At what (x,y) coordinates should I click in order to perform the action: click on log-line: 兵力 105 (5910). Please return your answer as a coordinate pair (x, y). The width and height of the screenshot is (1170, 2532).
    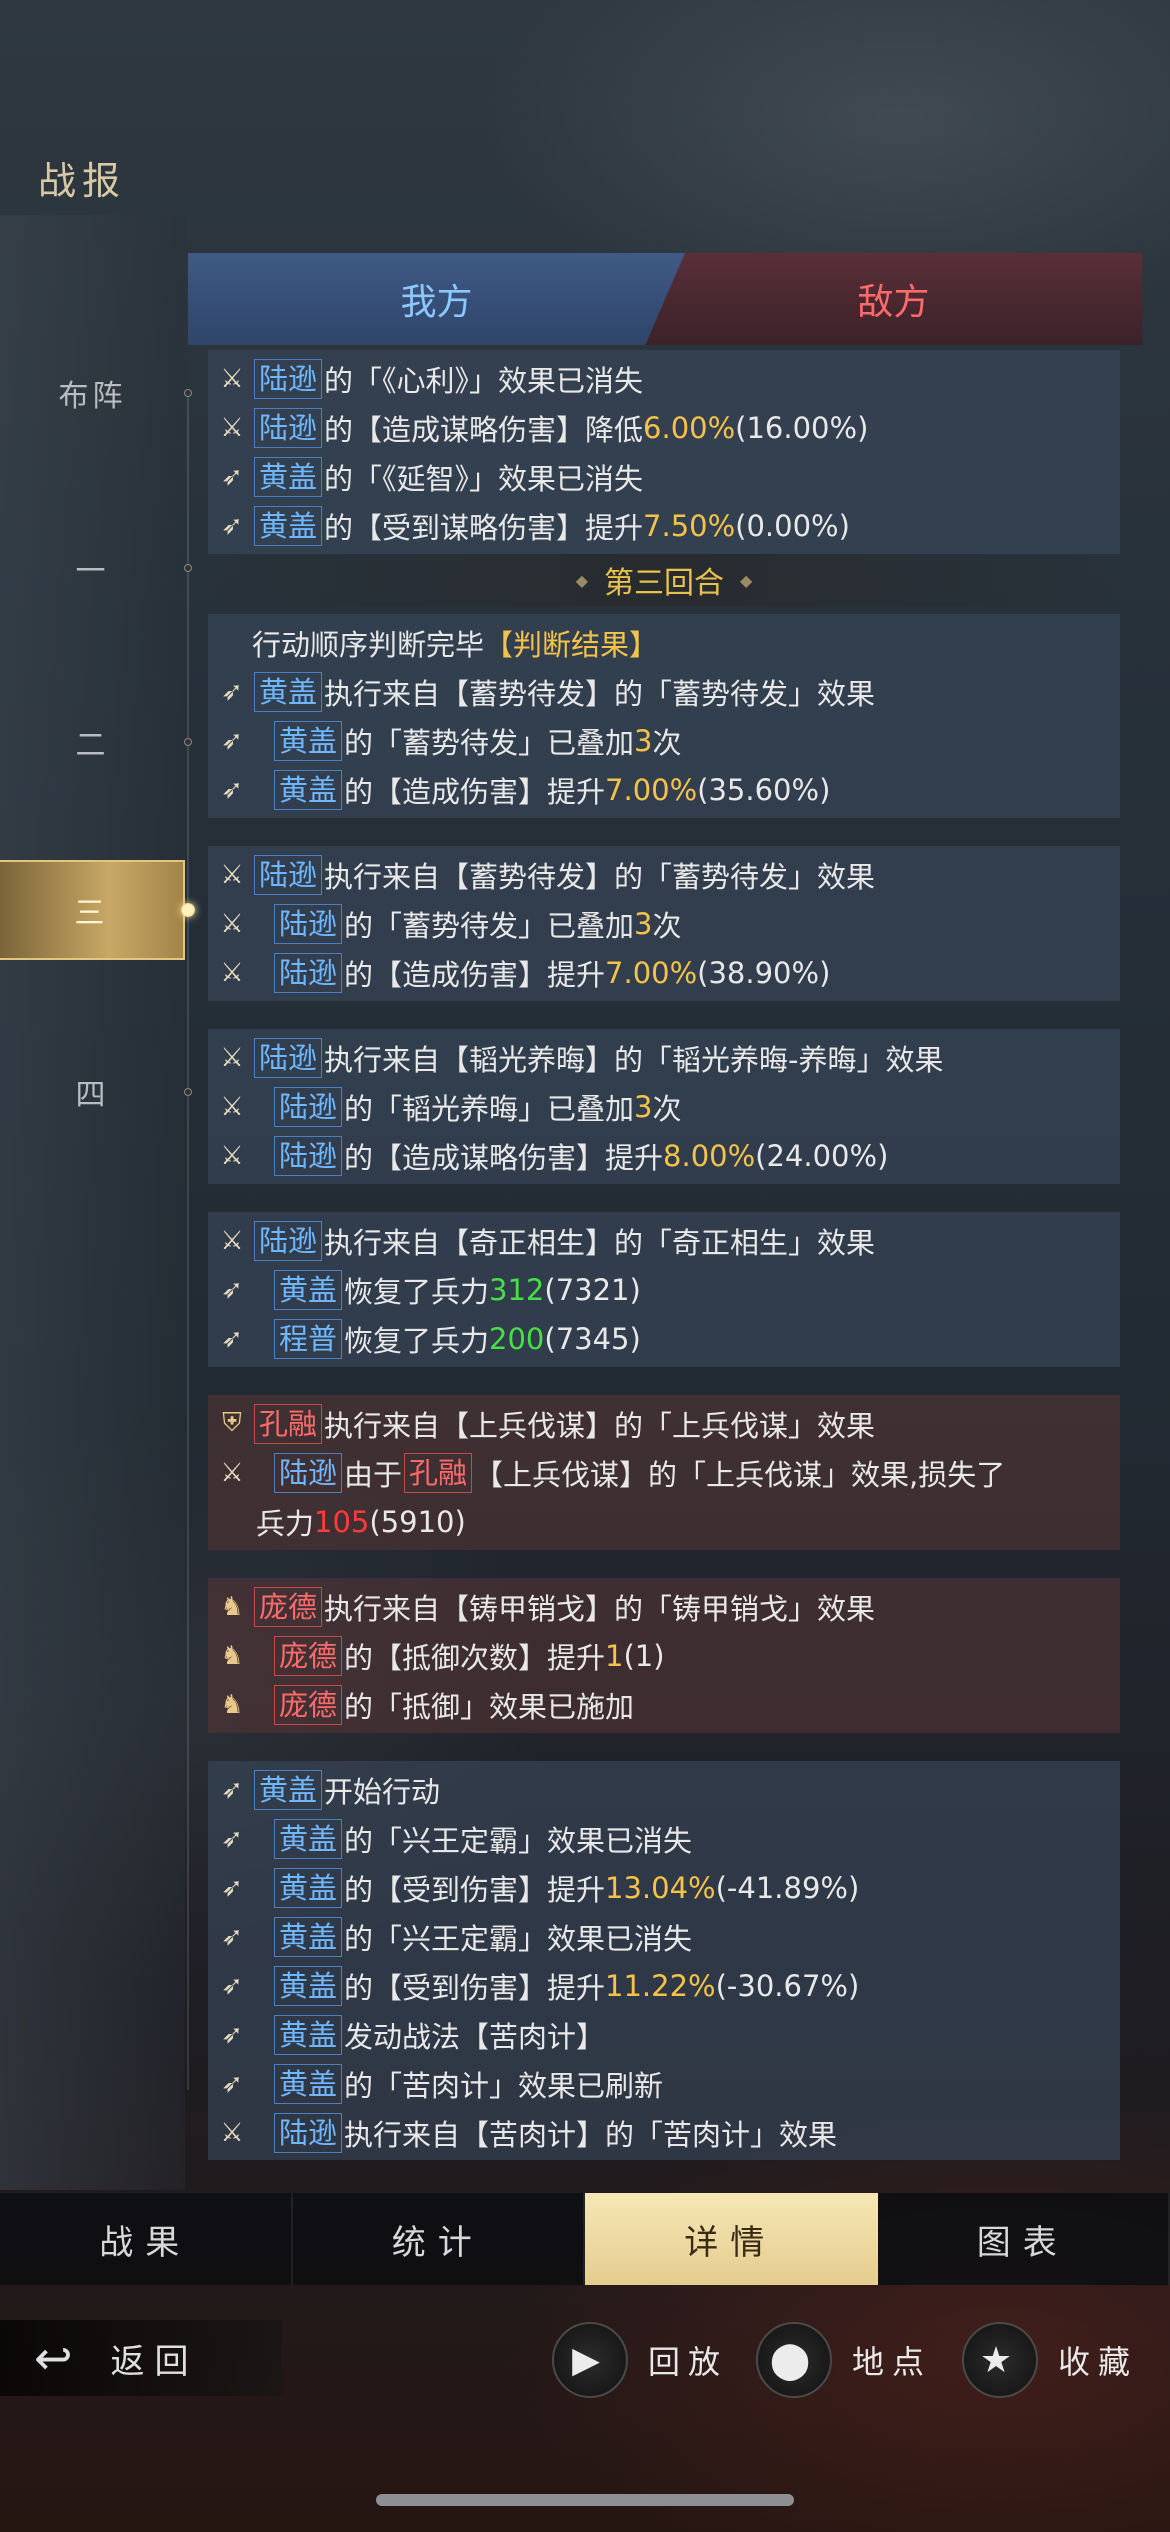
    Looking at the image, I should click on (664, 1521).